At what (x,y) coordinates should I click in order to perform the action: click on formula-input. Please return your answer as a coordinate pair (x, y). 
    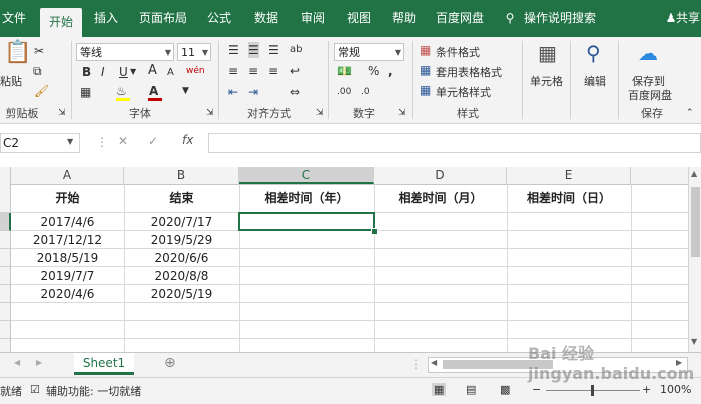
    Looking at the image, I should click on (454, 143).